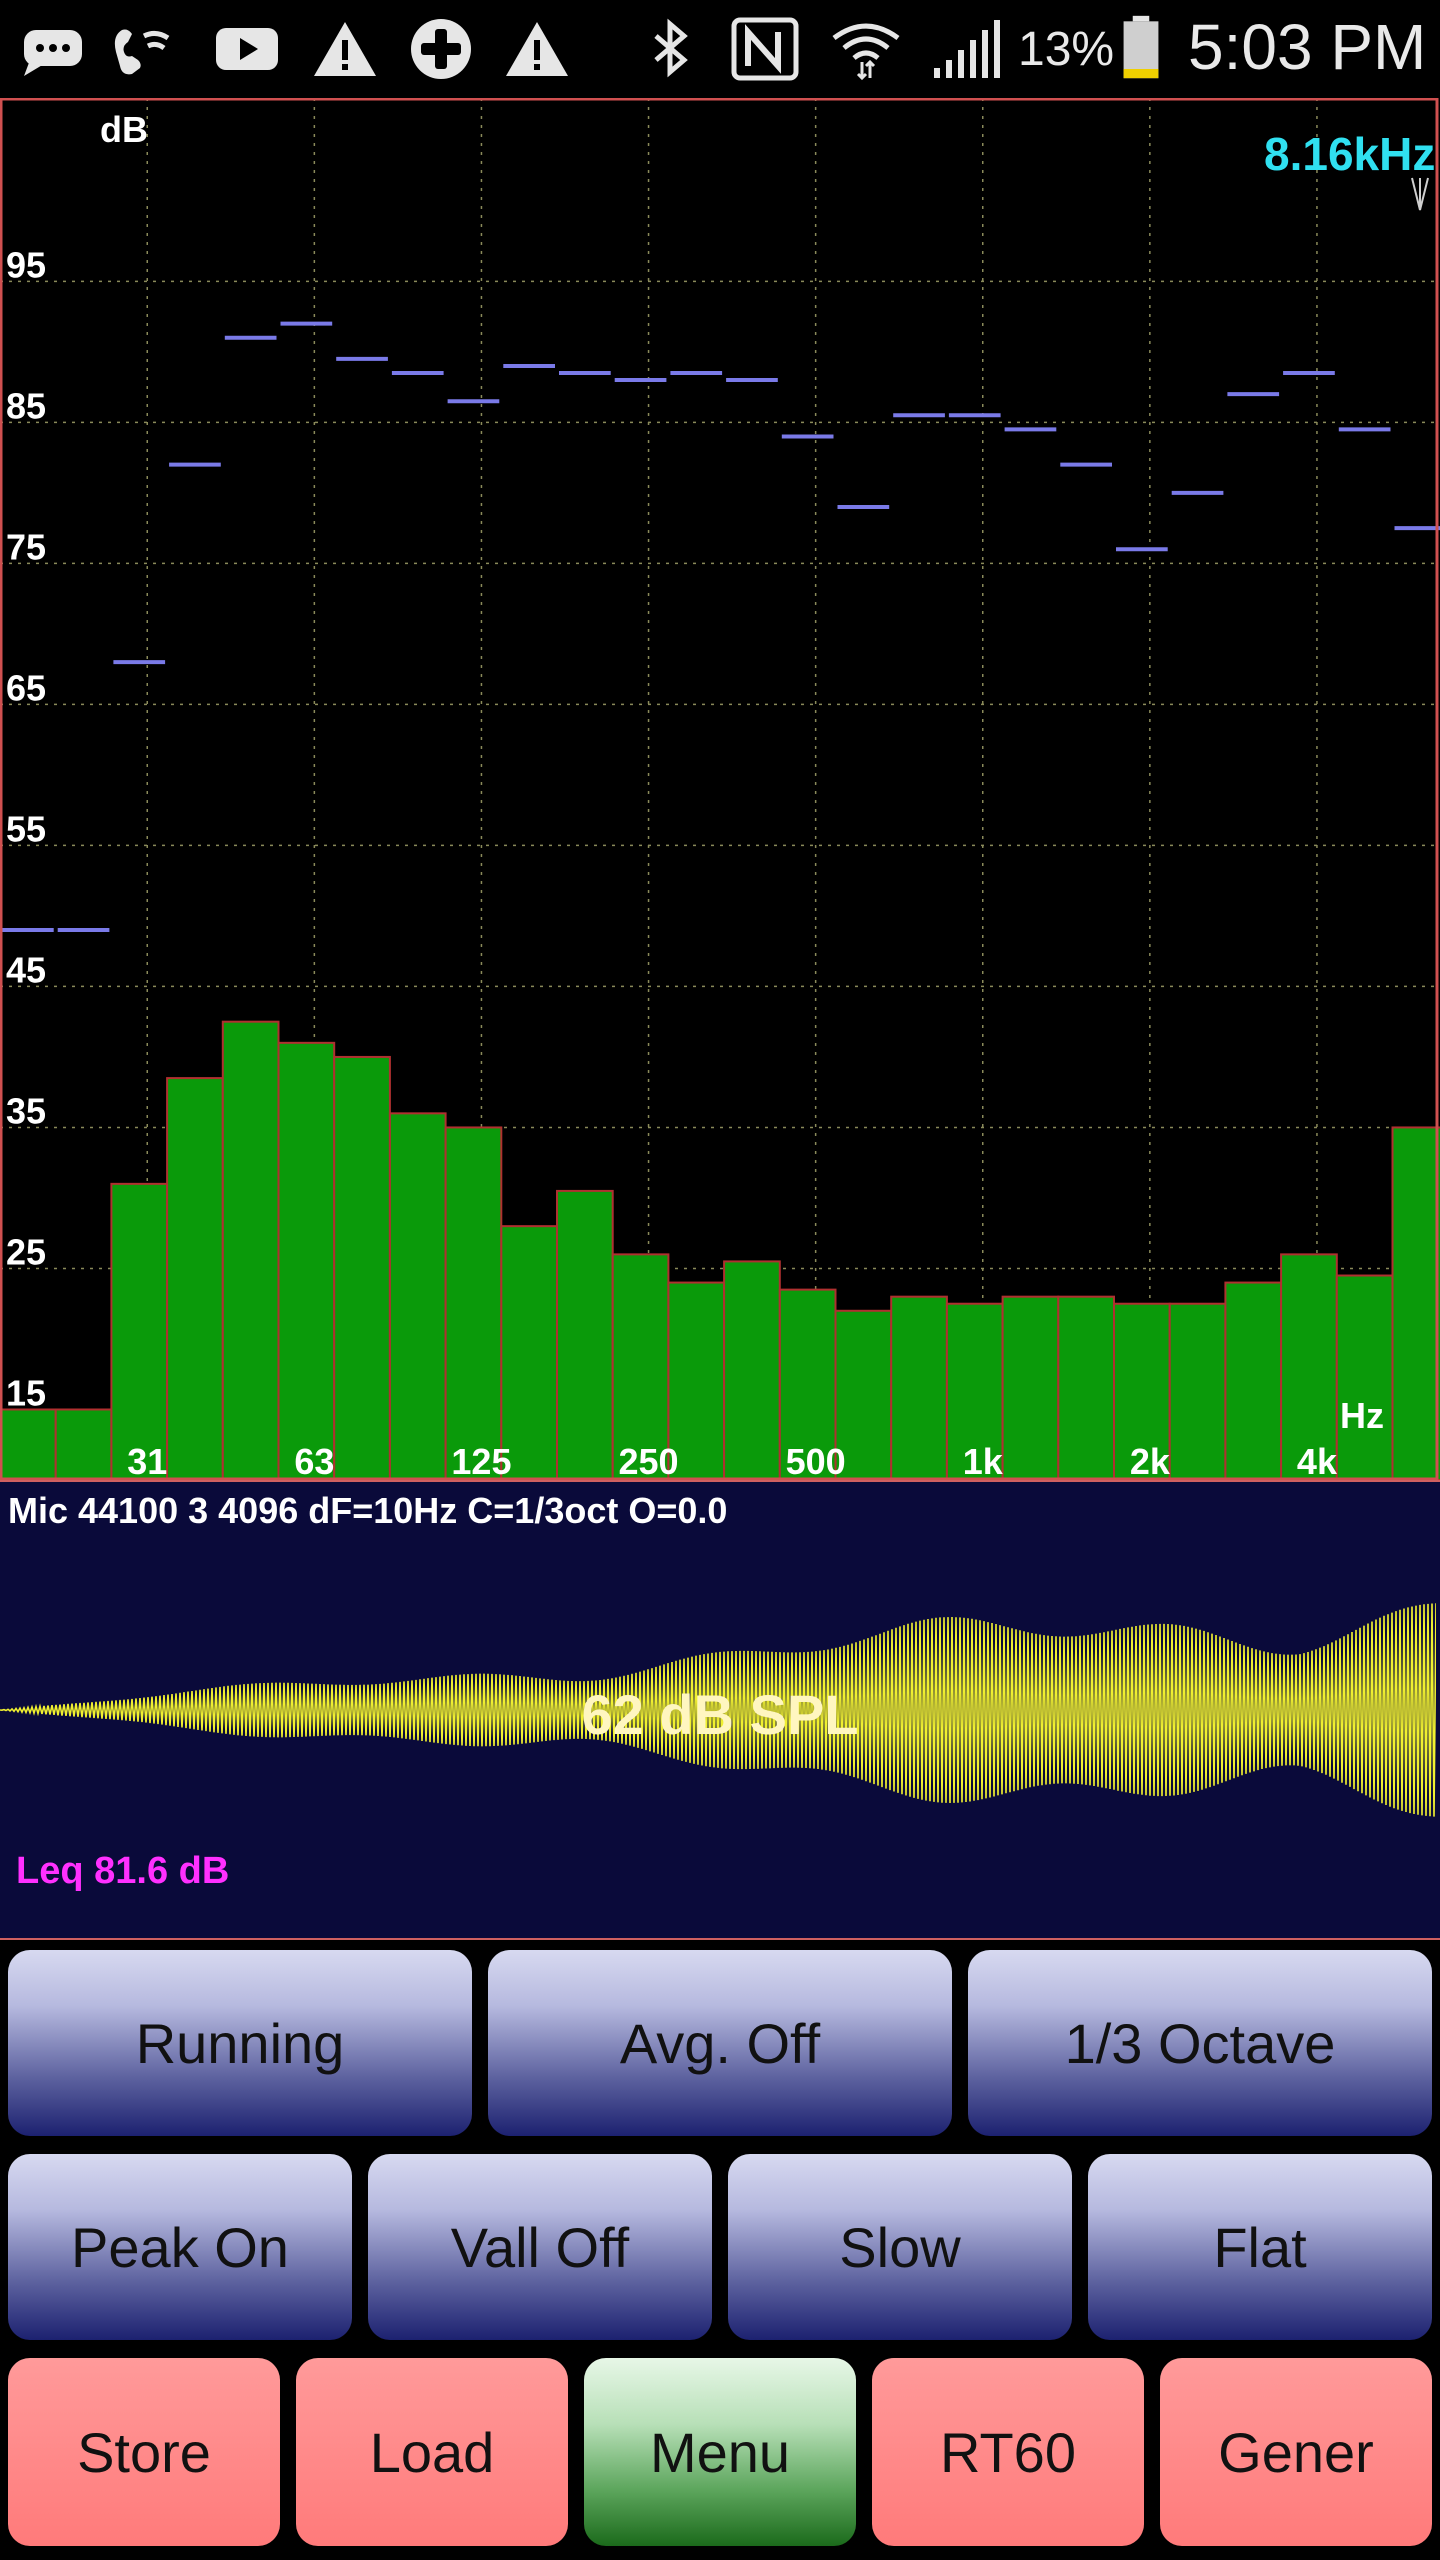 This screenshot has height=2560, width=1440. I want to click on x-tick-label: 1k, so click(983, 1460).